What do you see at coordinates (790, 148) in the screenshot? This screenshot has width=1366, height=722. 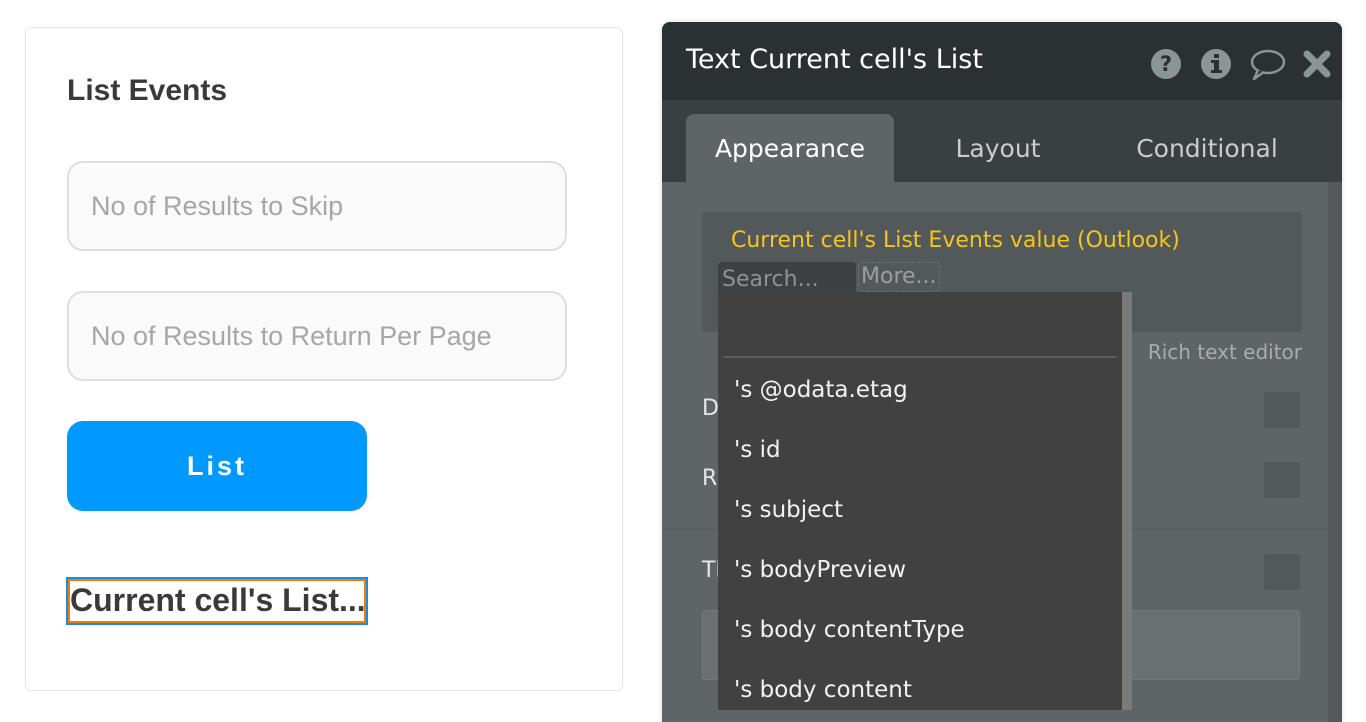 I see `tab-appearance: Appearance` at bounding box center [790, 148].